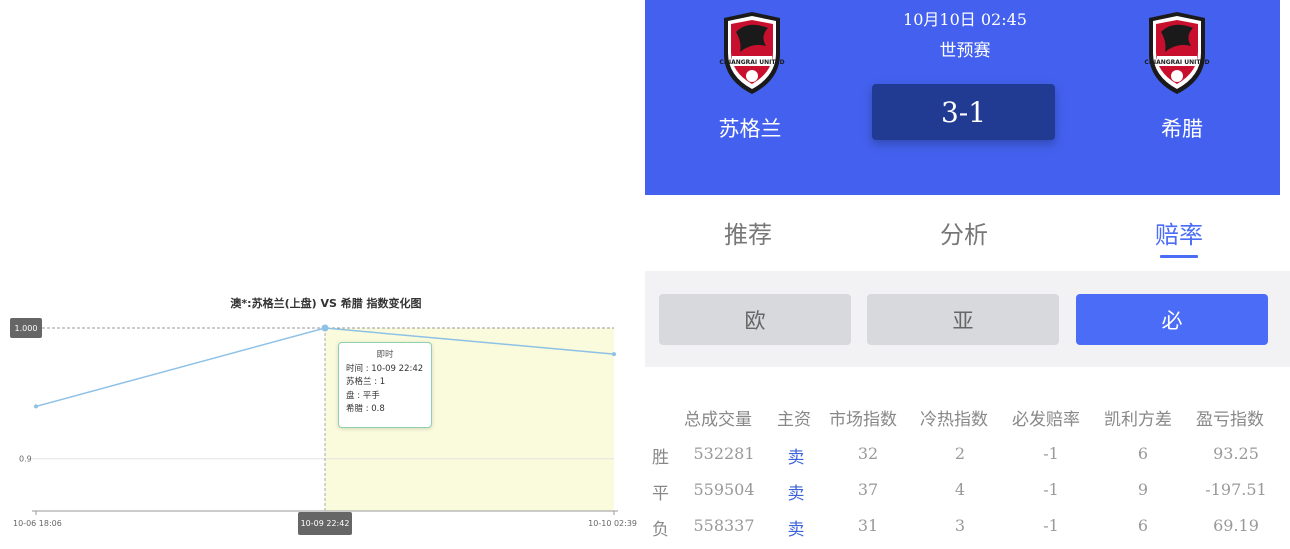  What do you see at coordinates (750, 129) in the screenshot?
I see `home-team-name: 苏格兰` at bounding box center [750, 129].